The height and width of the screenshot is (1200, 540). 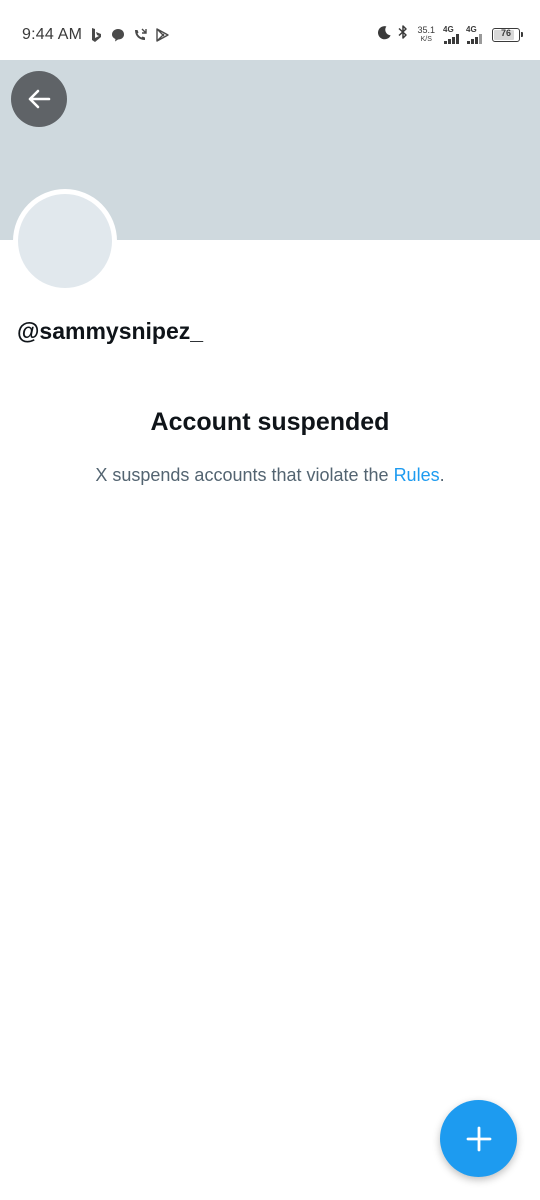 I want to click on compose-button, so click(x=478, y=1138).